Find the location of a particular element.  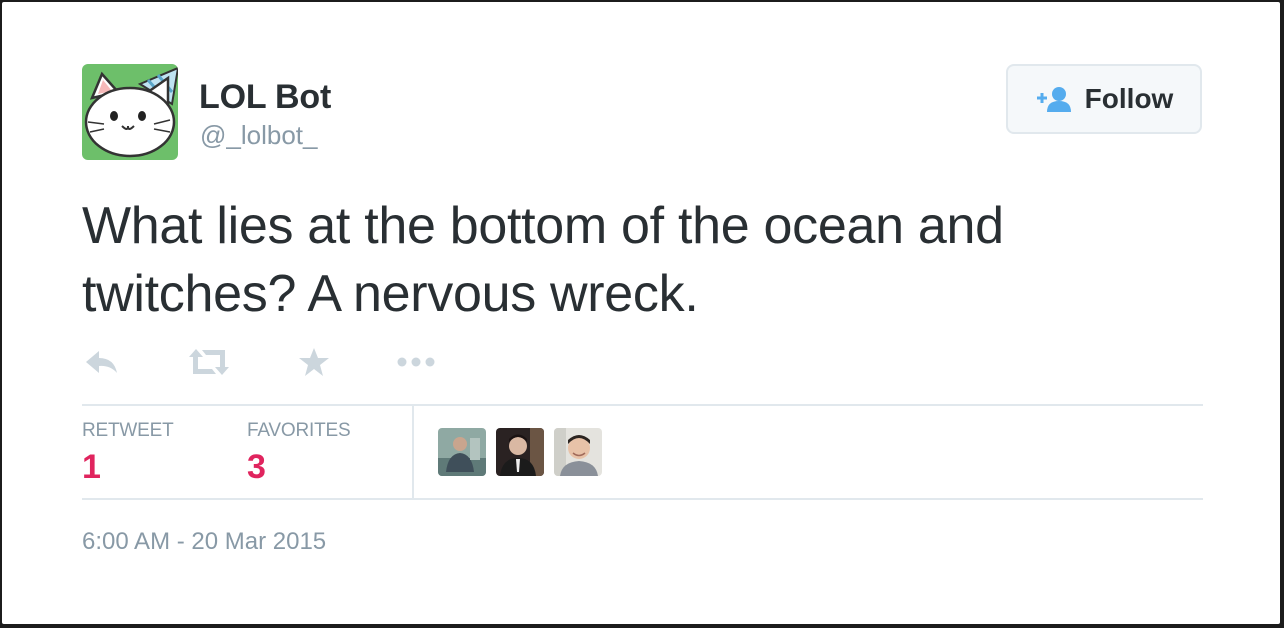

stats-vertical-divider is located at coordinates (413, 452).